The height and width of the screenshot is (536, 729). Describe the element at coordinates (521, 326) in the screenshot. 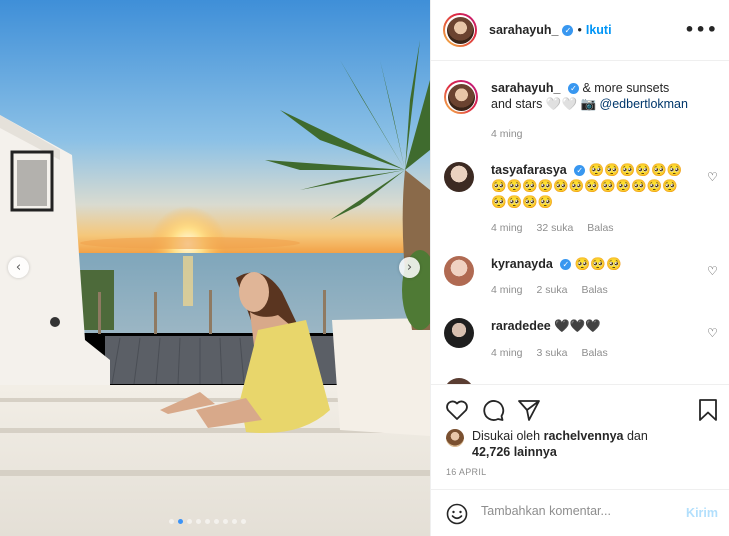

I see `comment-username: raradedee` at that location.